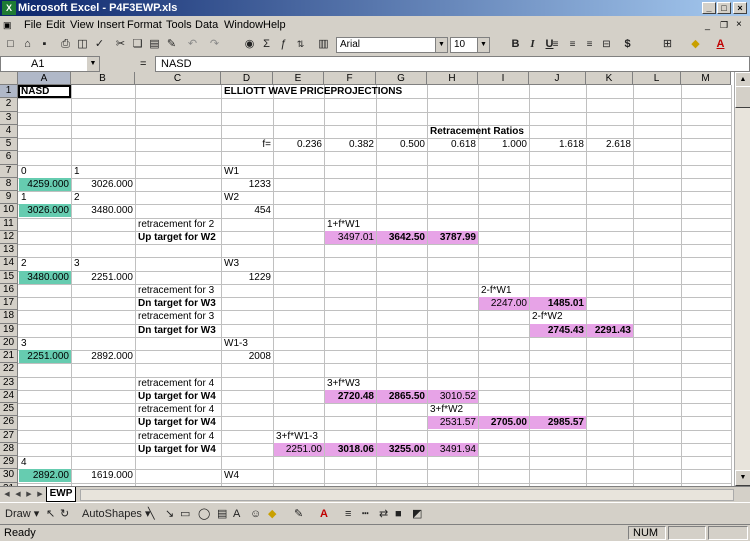  Describe the element at coordinates (45, 211) in the screenshot. I see `cell-a10: 3026.000` at that location.